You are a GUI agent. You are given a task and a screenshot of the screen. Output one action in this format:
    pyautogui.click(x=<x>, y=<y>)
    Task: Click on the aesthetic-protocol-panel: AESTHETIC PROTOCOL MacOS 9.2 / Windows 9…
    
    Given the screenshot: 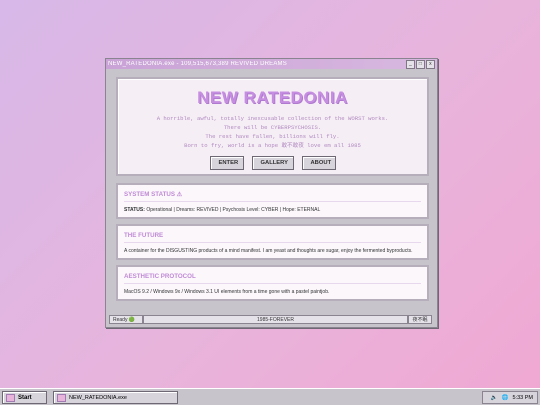 What is the action you would take?
    pyautogui.click(x=272, y=283)
    